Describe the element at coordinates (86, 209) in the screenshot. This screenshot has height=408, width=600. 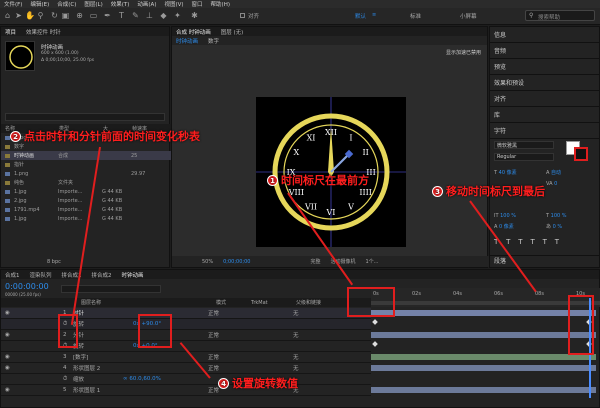
I see `list-item: 1791.mp4 Importe... G 44 KB` at that location.